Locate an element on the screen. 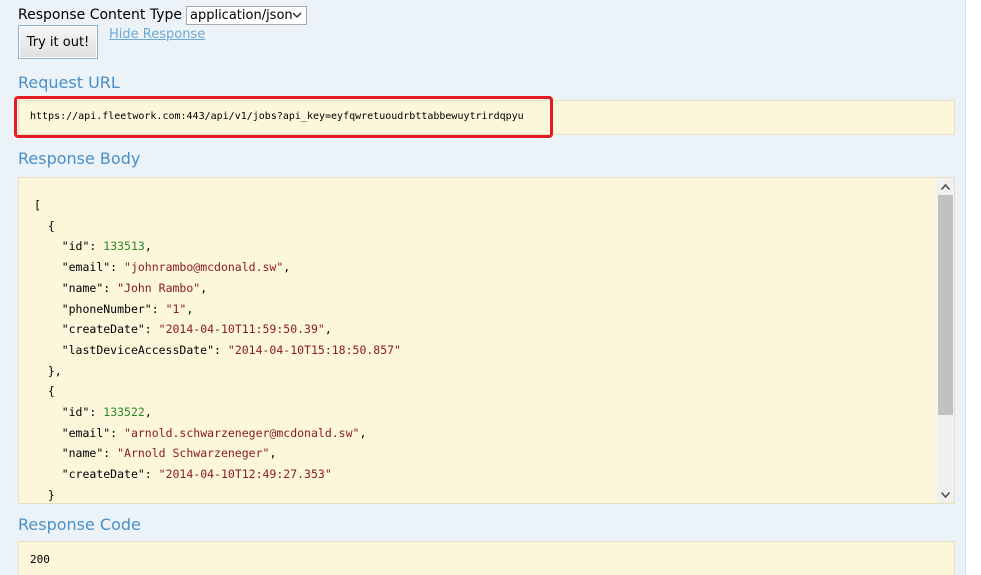 This screenshot has height=575, width=981. scroll-down-button is located at coordinates (945, 494).